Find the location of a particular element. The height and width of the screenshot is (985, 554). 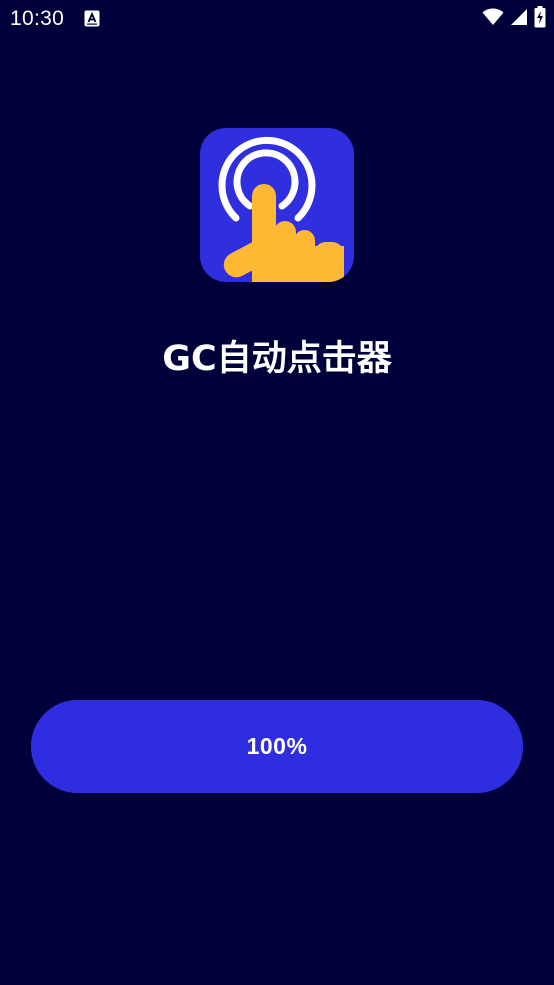

wifi-icon is located at coordinates (493, 19).